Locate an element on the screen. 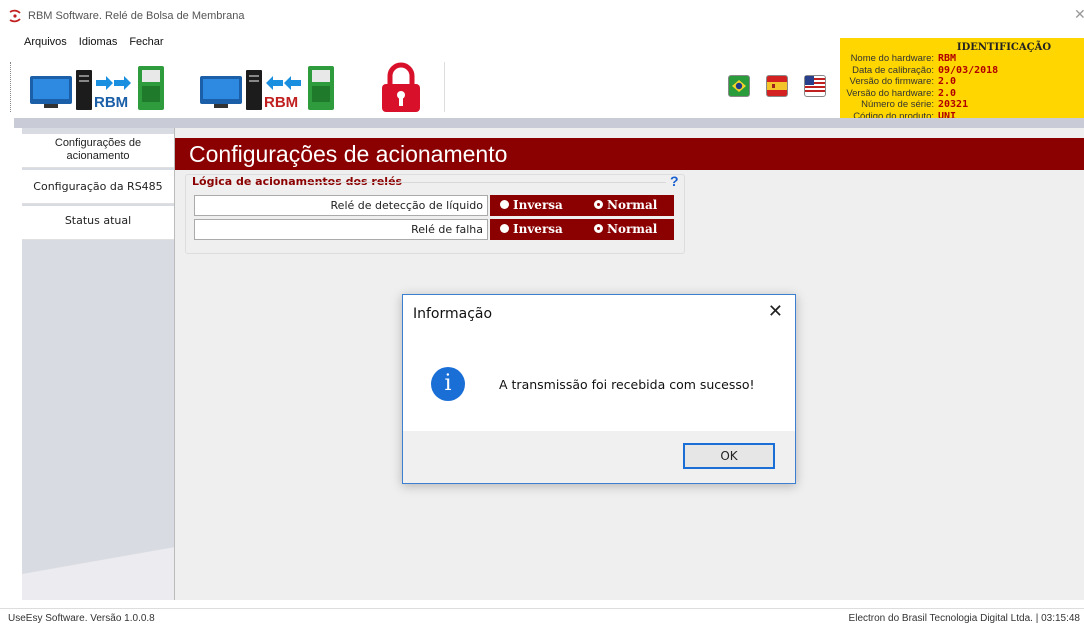 The image size is (1084, 626). dialog-message: A transmissão foi recebida com sucesso! is located at coordinates (627, 384).